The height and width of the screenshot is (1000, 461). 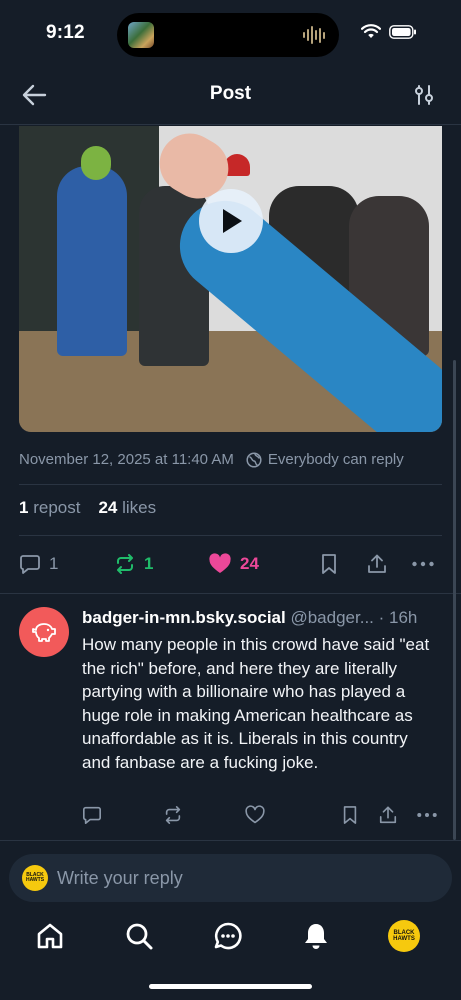 I want to click on reply-input, so click(x=242, y=878).